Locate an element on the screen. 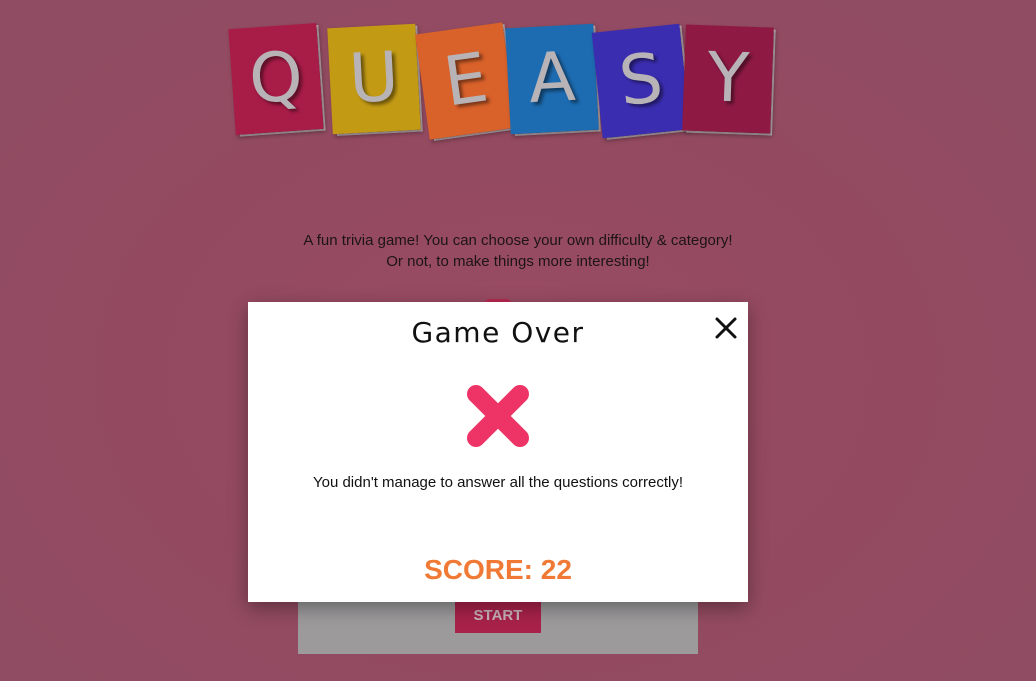 This screenshot has width=1036, height=681. logo-letter: A is located at coordinates (552, 78).